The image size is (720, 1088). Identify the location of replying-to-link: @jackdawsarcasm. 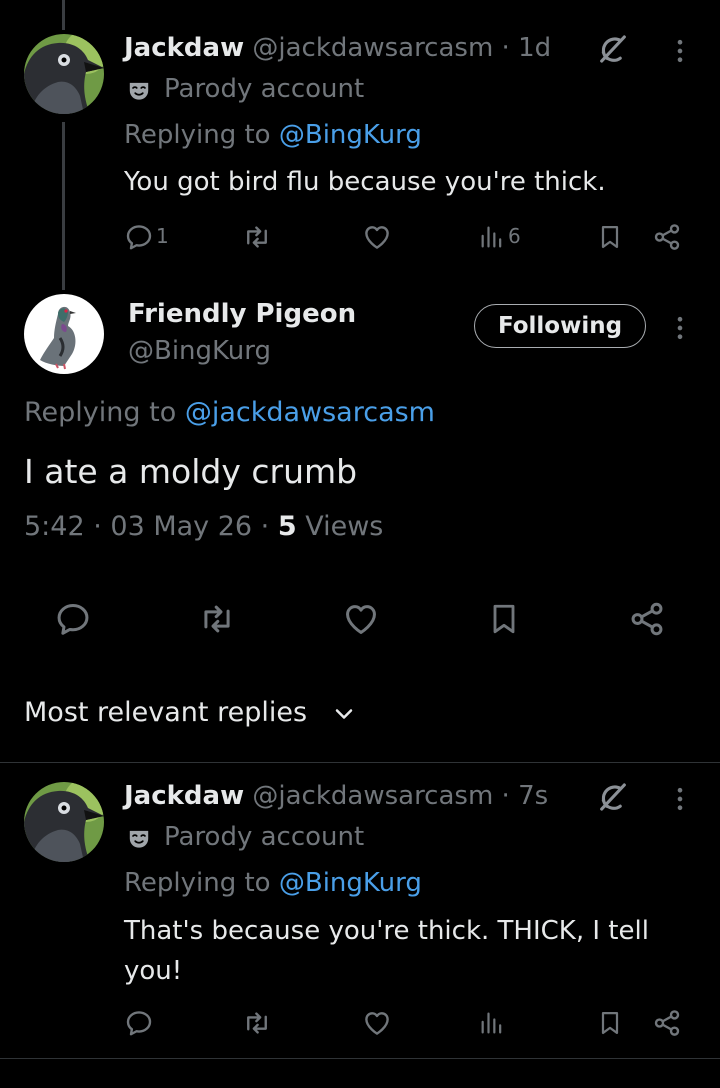
(310, 412).